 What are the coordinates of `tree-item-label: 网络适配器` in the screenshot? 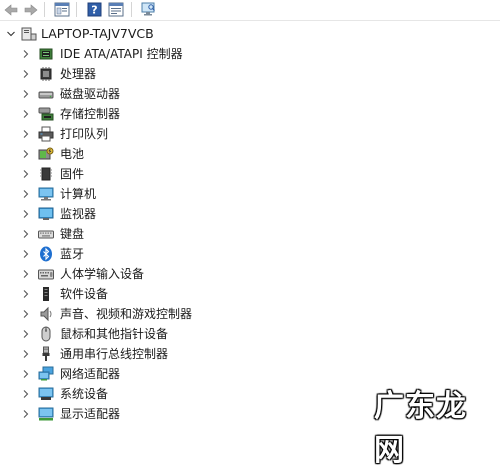 It's located at (90, 374).